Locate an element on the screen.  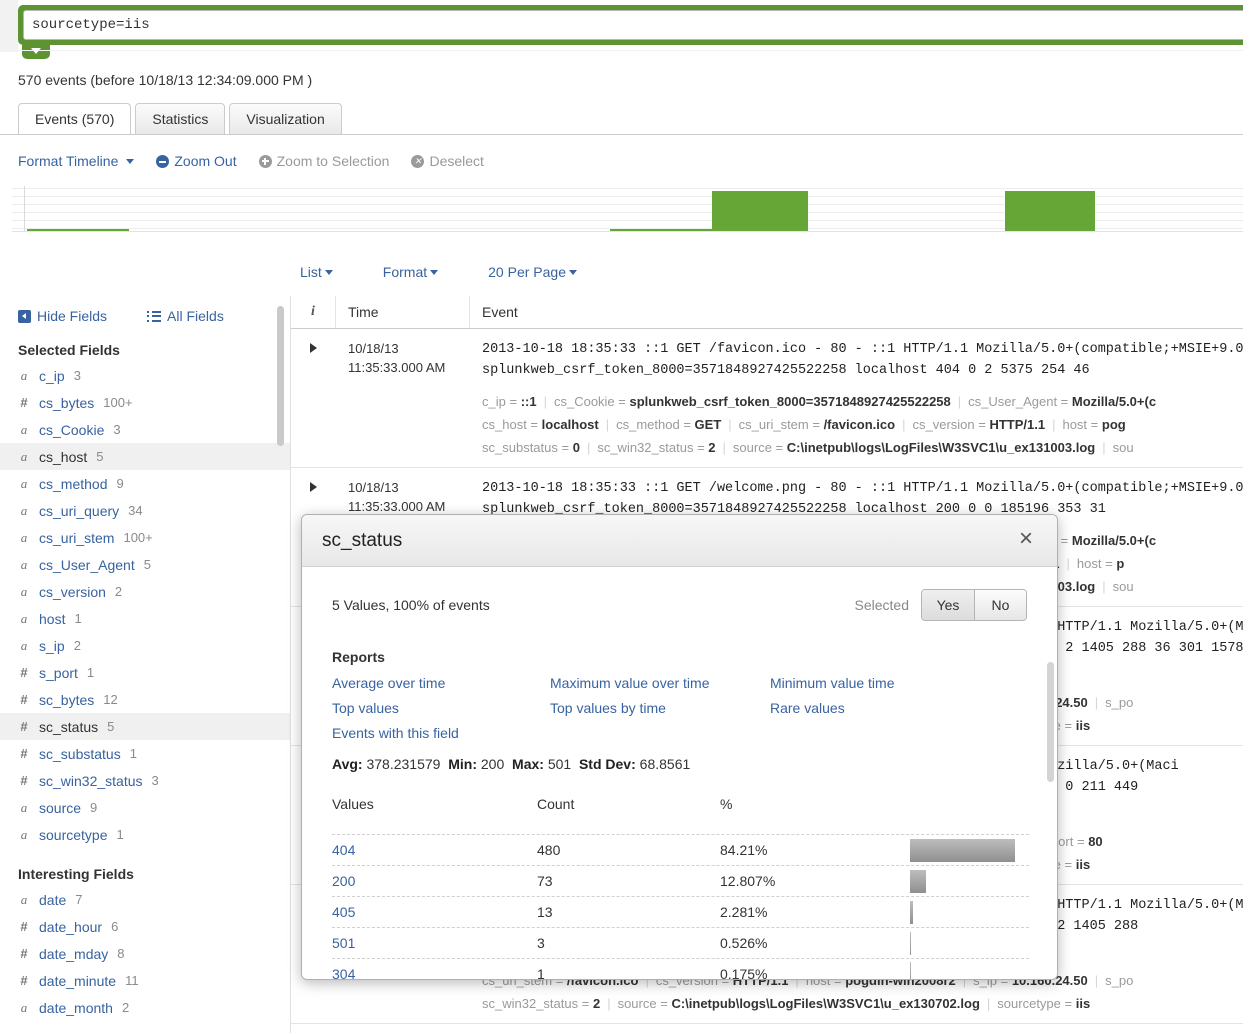
sidebar-field-date_month: a date_month 2 is located at coordinates (145, 1007).